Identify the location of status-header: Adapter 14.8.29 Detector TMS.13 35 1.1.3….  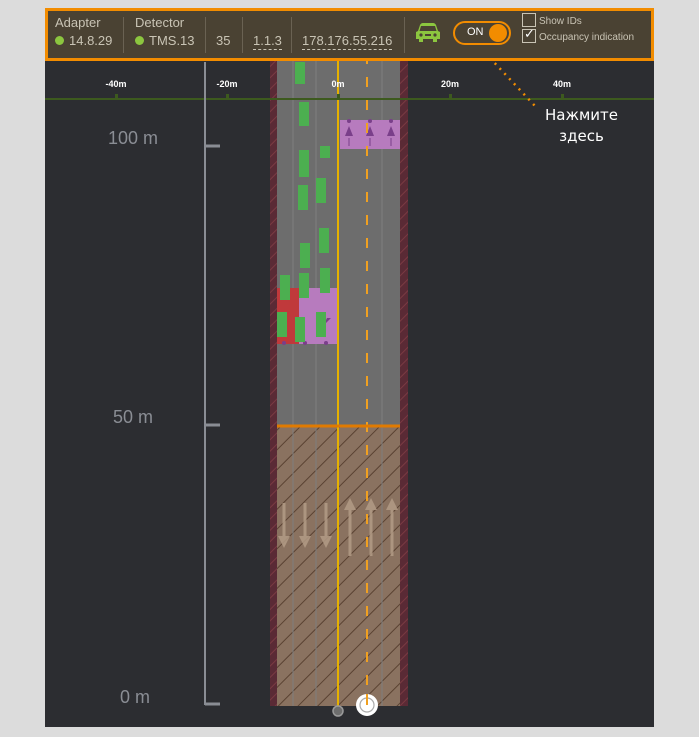
(349, 34).